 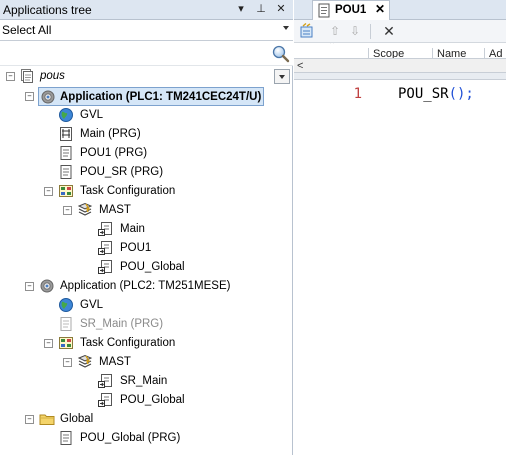 I want to click on pin-button: ⊥, so click(x=261, y=9).